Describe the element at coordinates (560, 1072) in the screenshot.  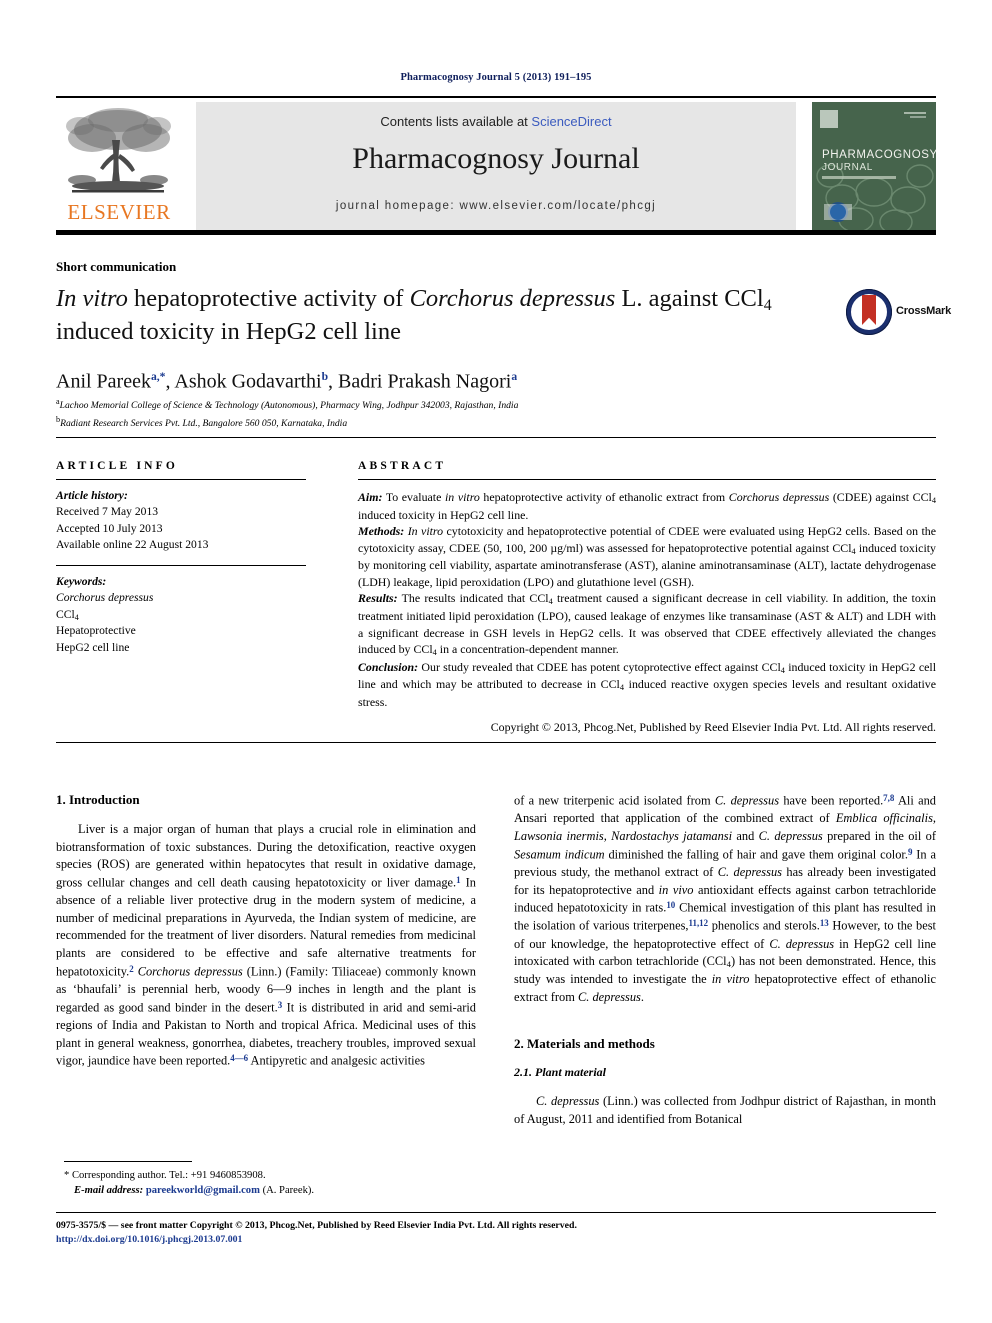
I see `subsection-heading-plant-material: 2.1. Plant material` at that location.